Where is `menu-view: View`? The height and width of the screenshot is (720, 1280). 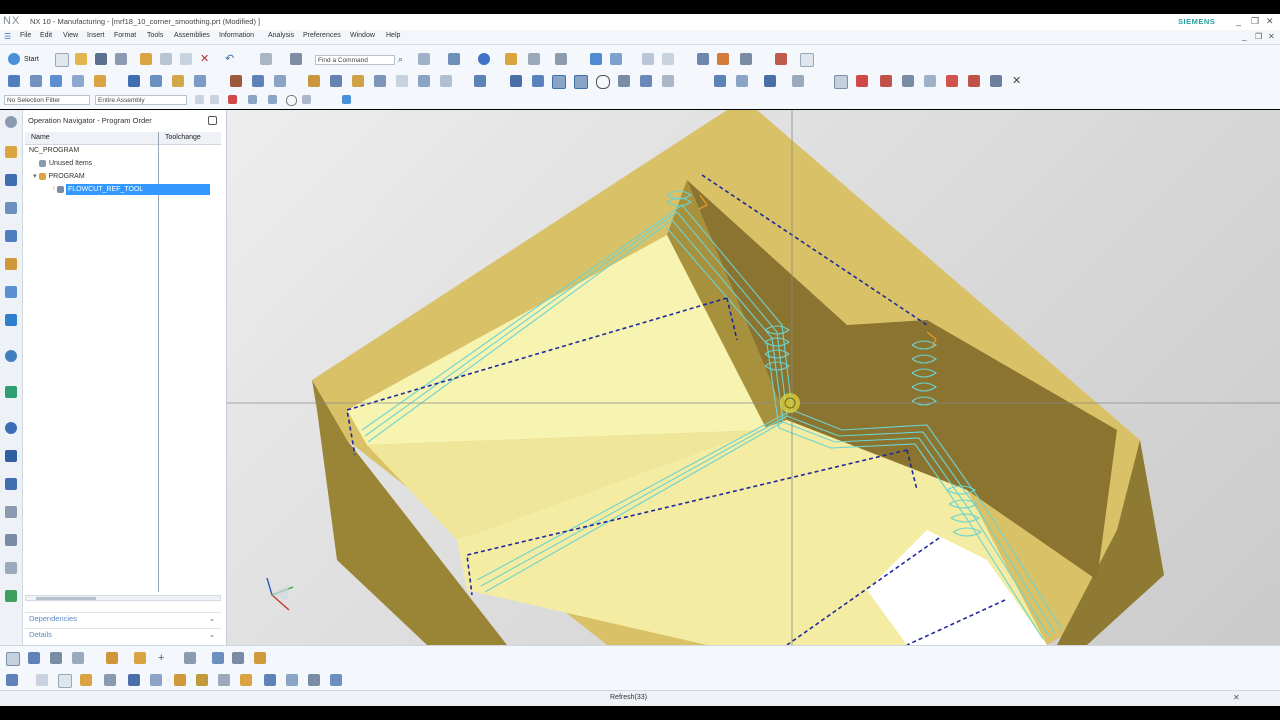 menu-view: View is located at coordinates (70, 35).